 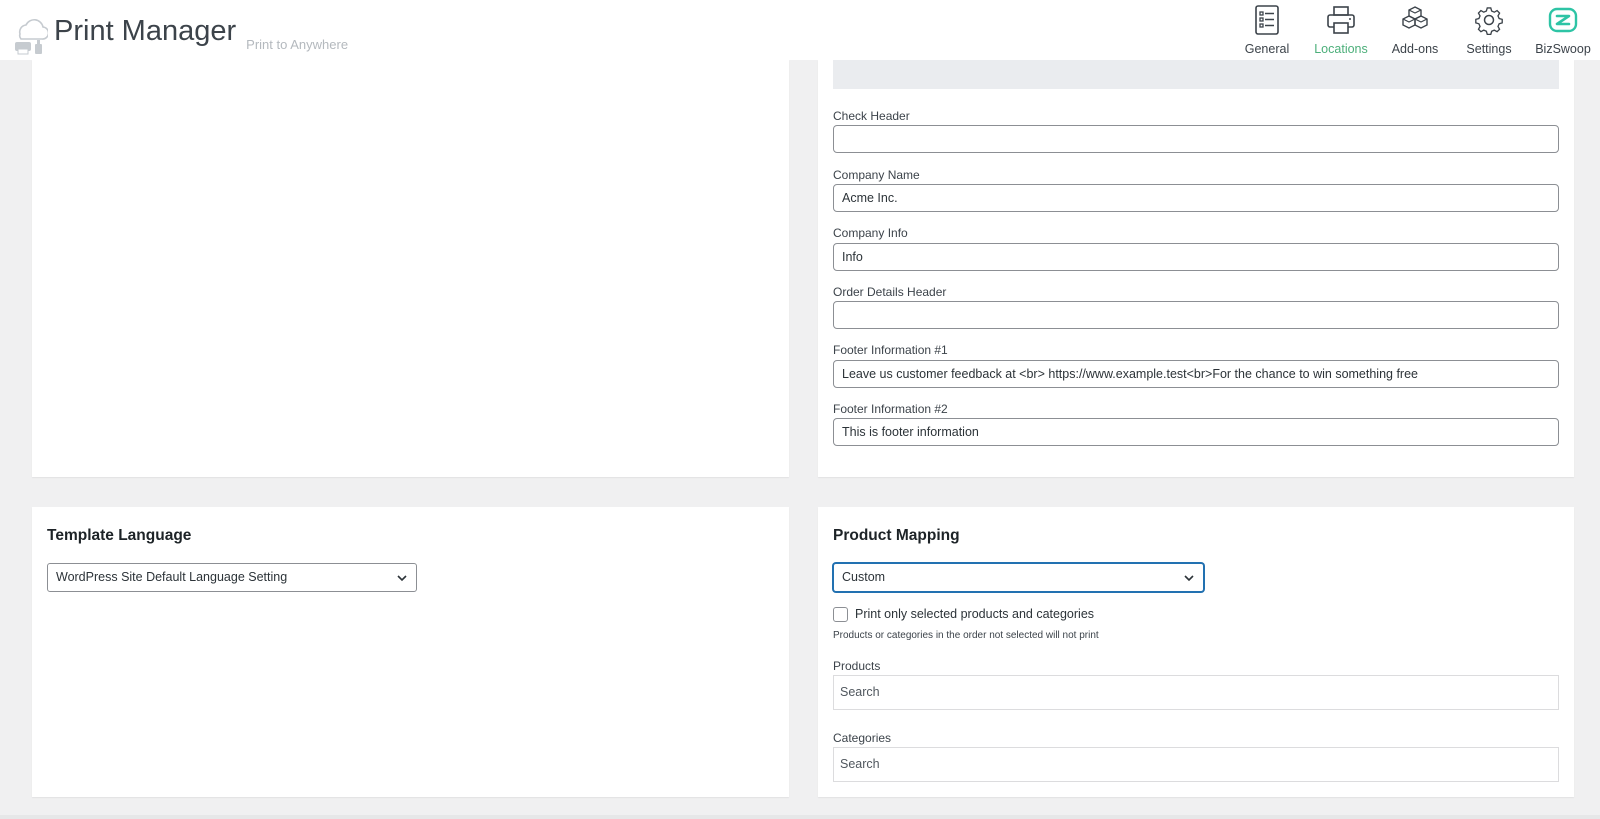 What do you see at coordinates (1341, 49) in the screenshot?
I see `nav-label: Locations` at bounding box center [1341, 49].